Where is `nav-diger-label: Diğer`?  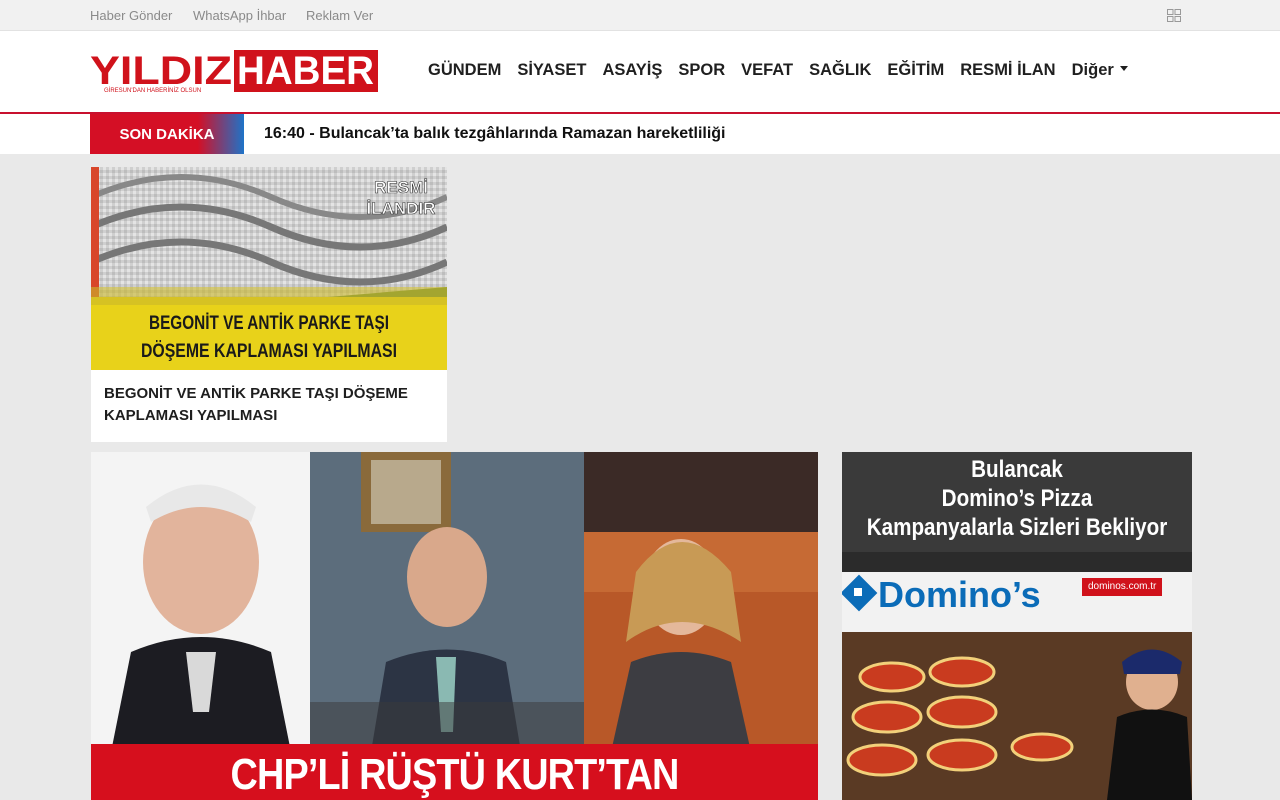 nav-diger-label: Diğer is located at coordinates (1092, 70).